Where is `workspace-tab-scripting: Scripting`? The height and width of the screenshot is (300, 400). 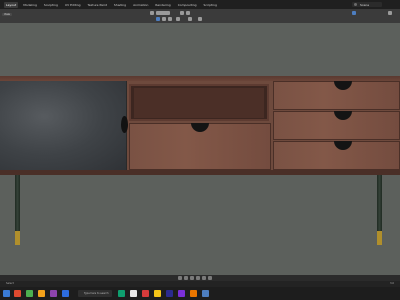
workspace-tab-scripting: Scripting is located at coordinates (210, 5).